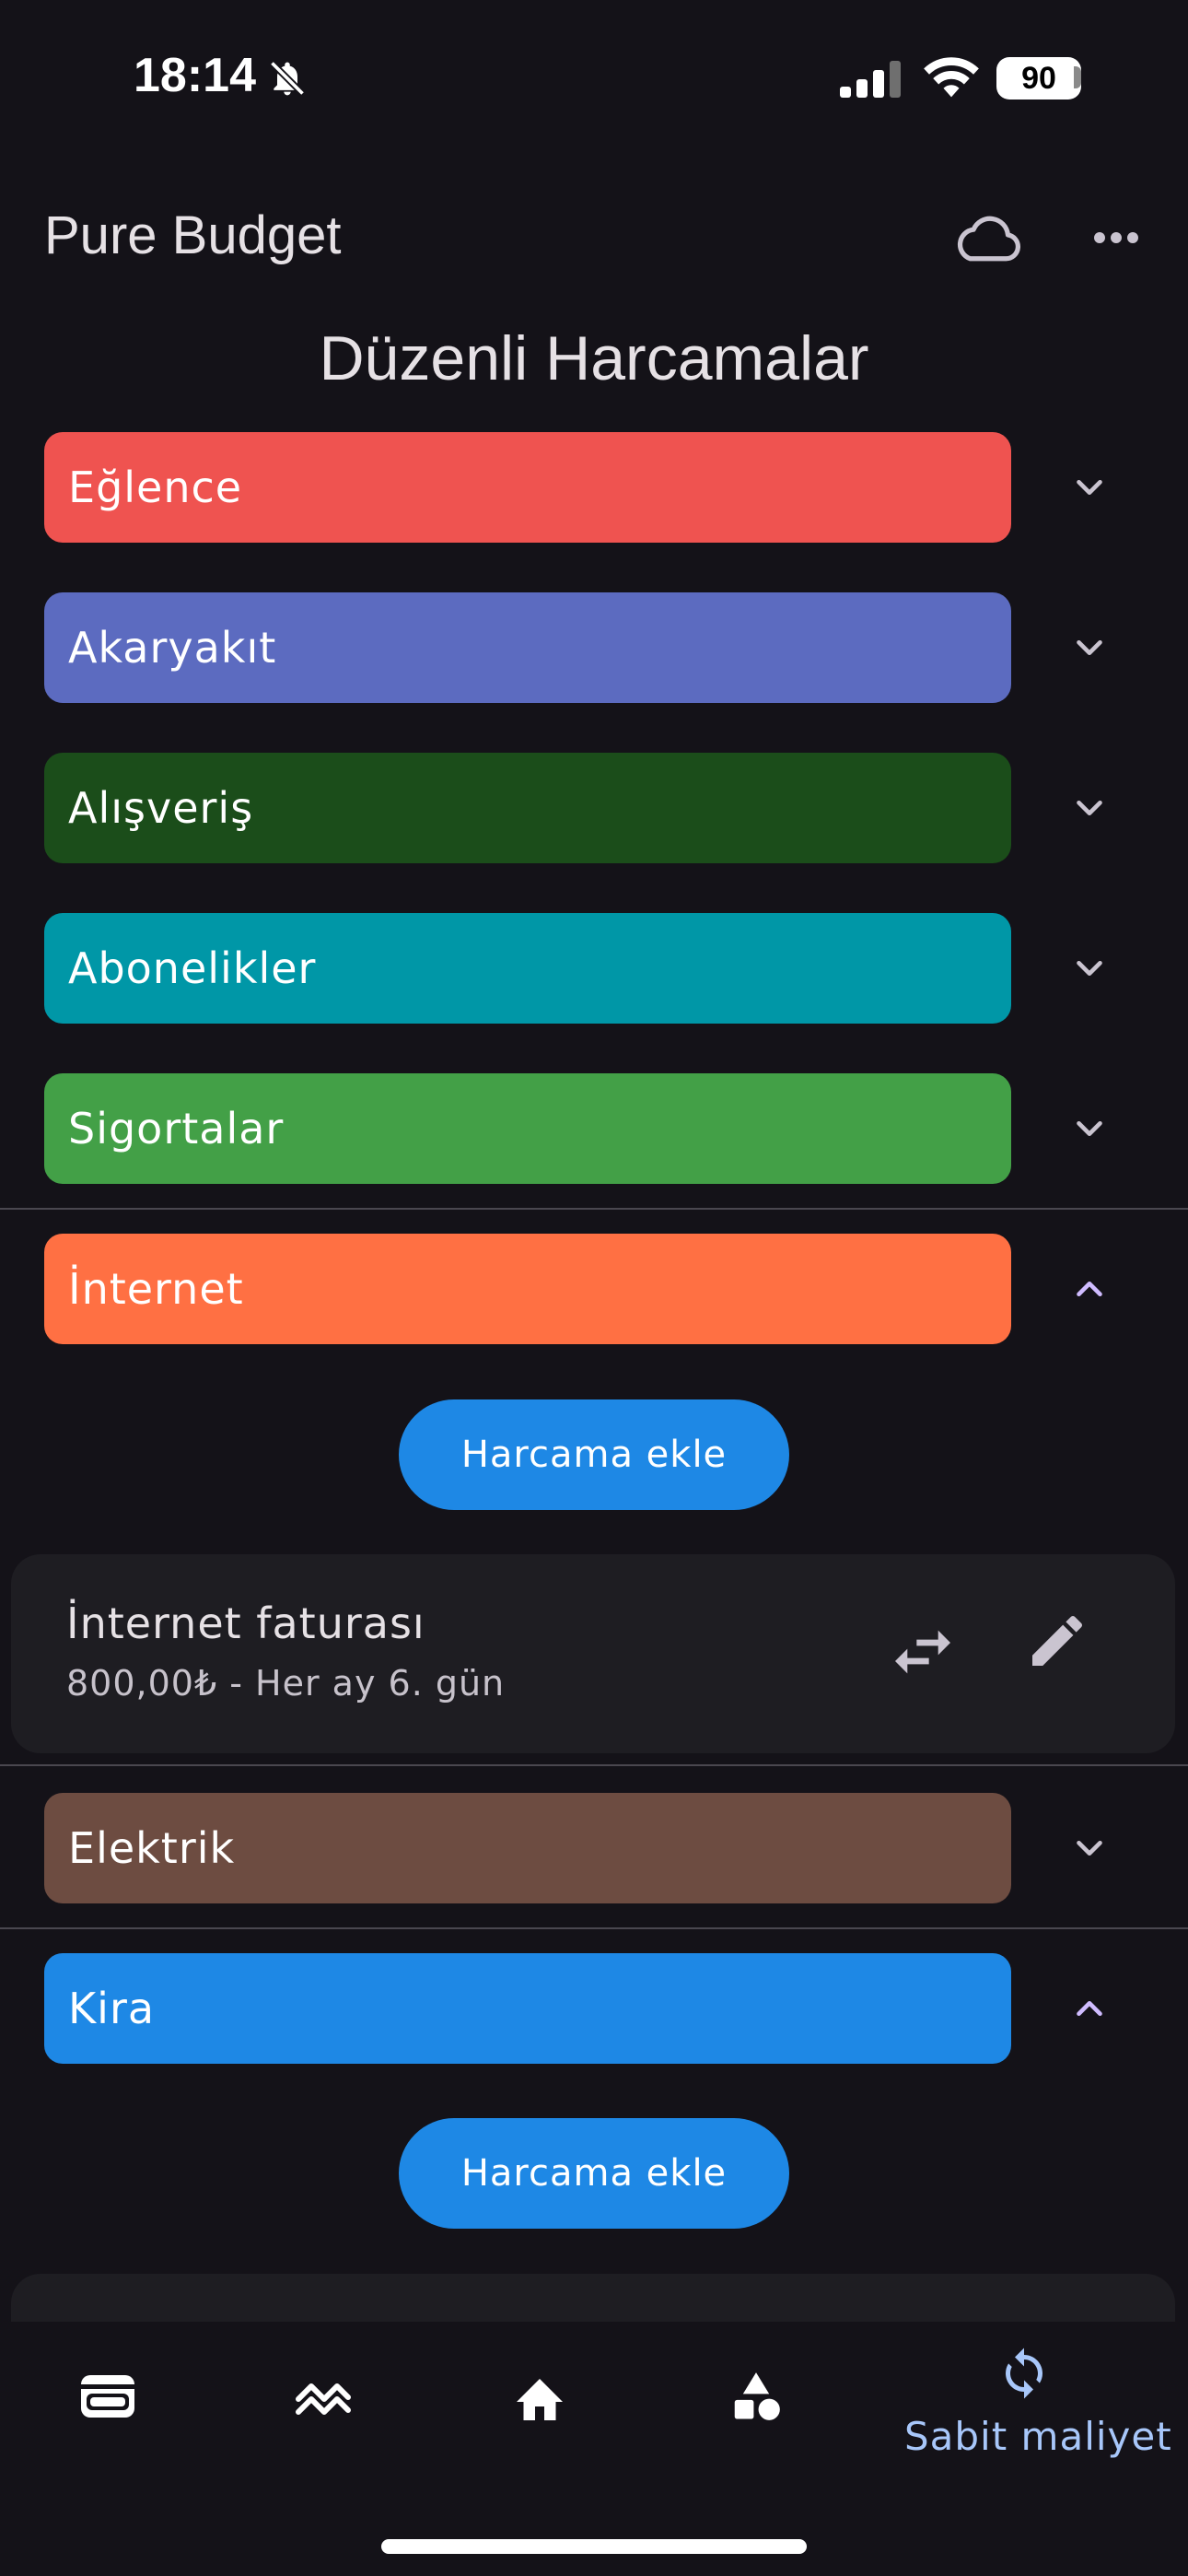  What do you see at coordinates (287, 78) in the screenshot?
I see `bell-off-icon` at bounding box center [287, 78].